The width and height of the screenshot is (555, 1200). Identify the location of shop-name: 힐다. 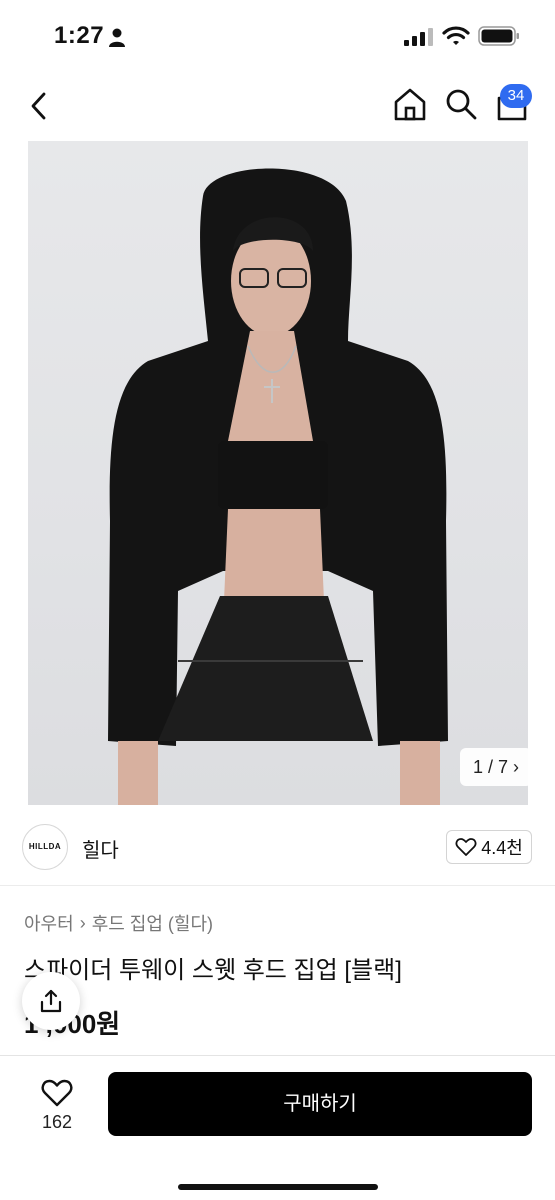
(100, 848).